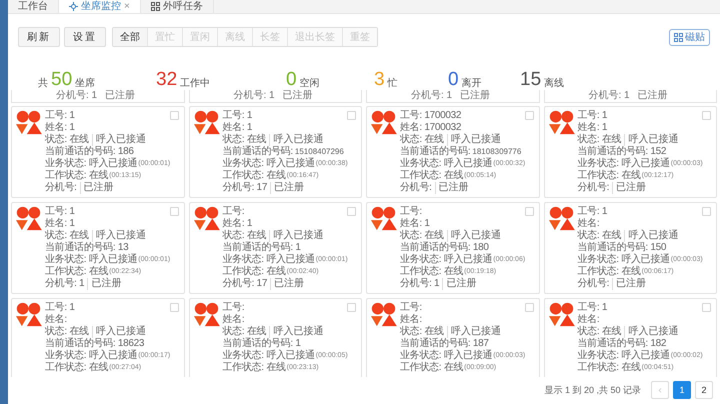 This screenshot has height=404, width=720. I want to click on info-text: 工号:, so click(411, 308).